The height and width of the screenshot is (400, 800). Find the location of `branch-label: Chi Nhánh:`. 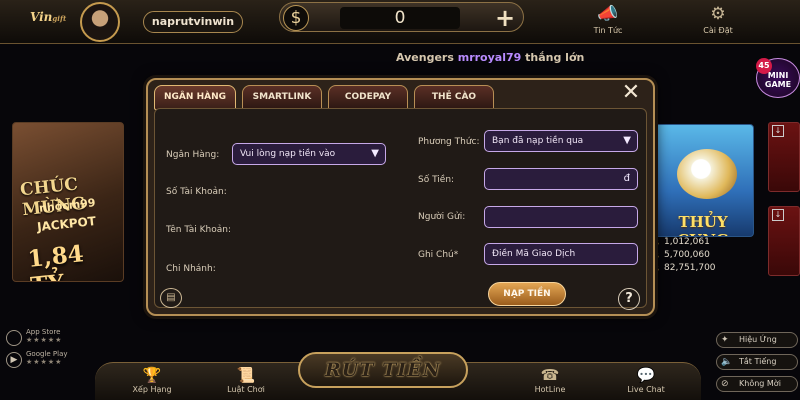

branch-label: Chi Nhánh: is located at coordinates (191, 269).